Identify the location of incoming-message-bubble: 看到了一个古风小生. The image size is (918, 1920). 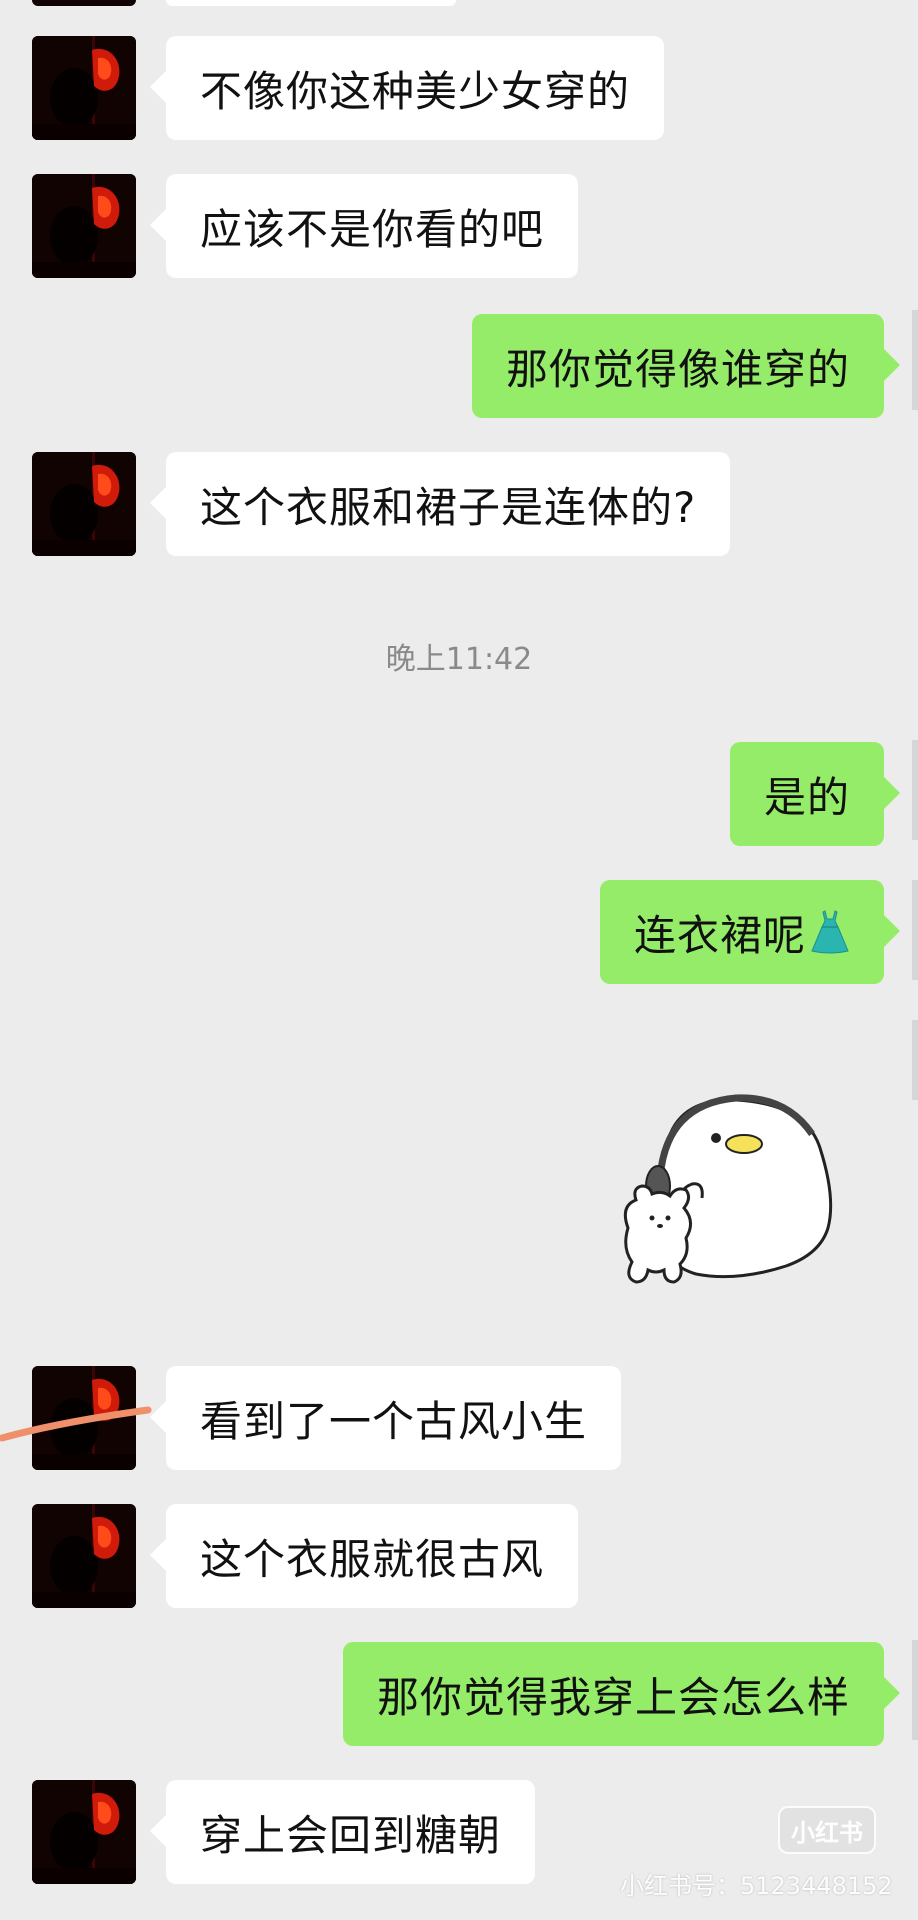
(385, 1418).